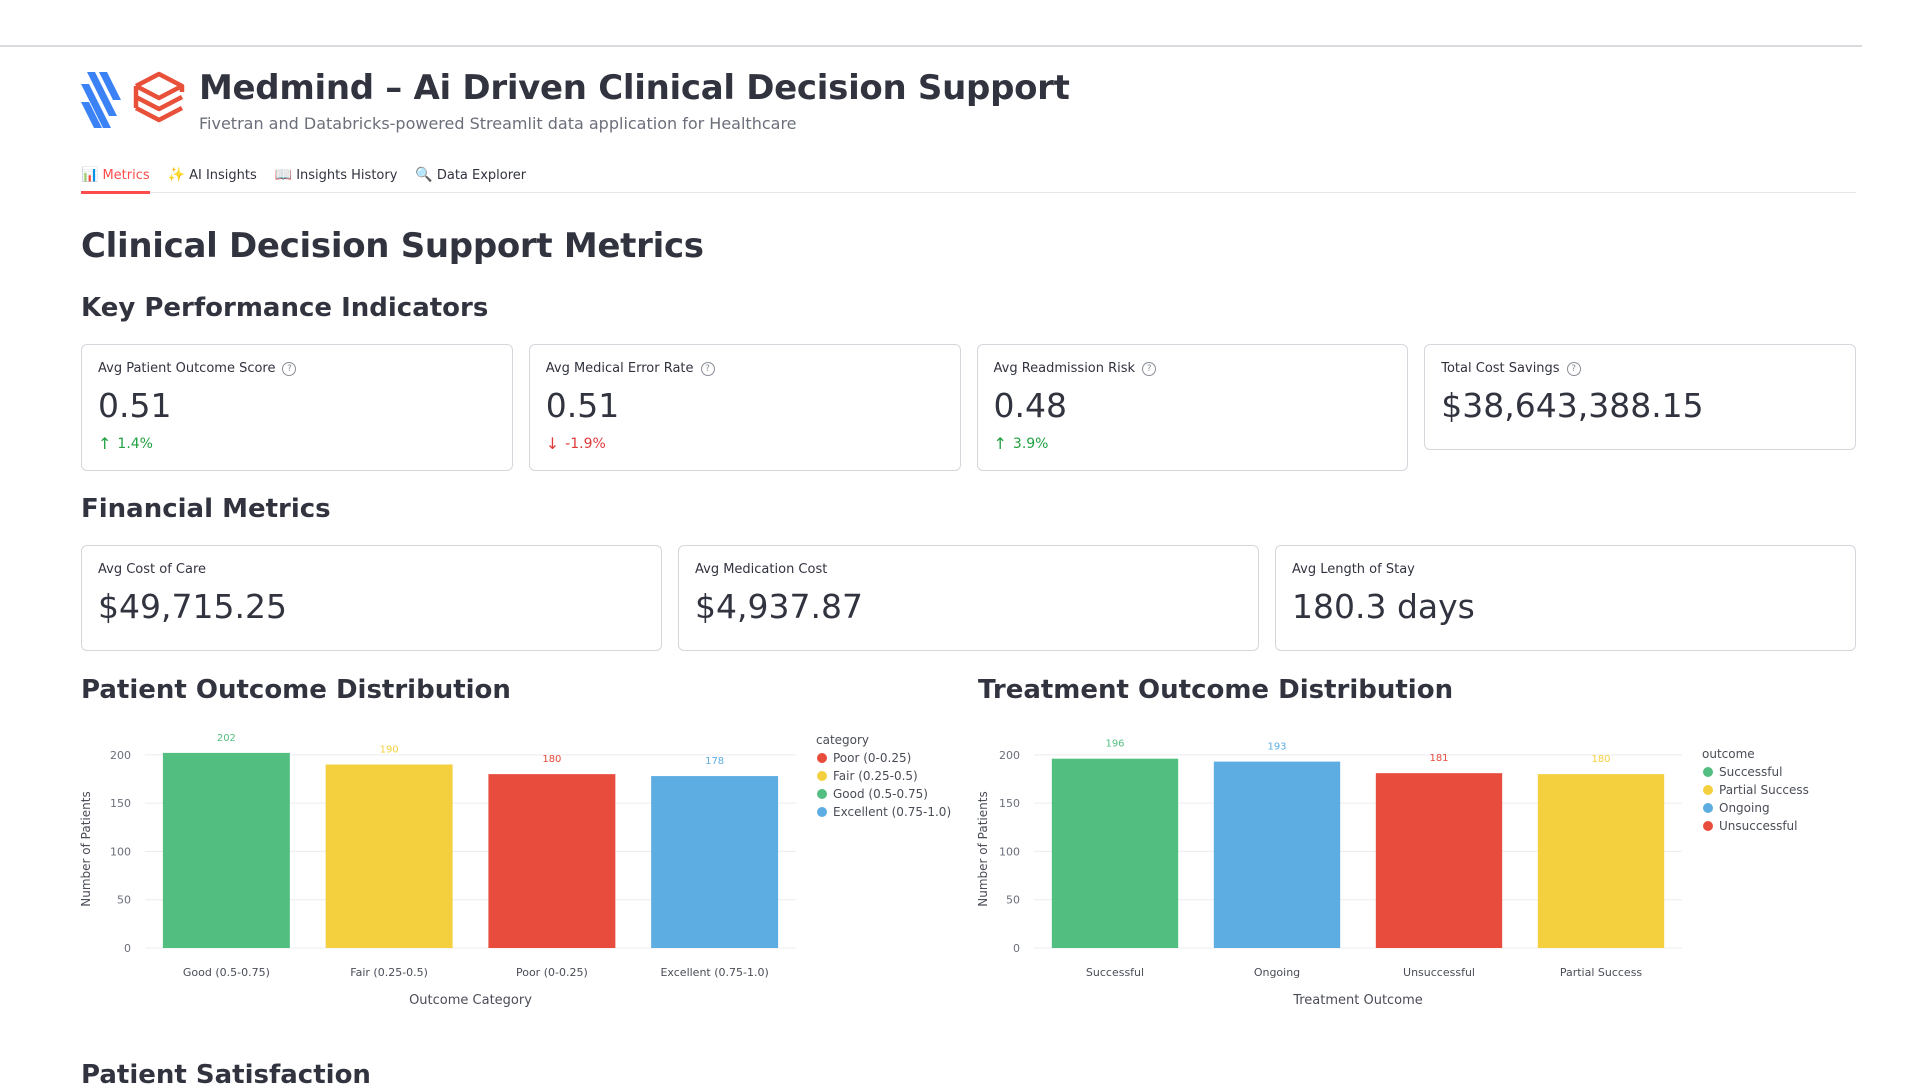 This screenshot has height=1090, width=1920. What do you see at coordinates (187, 368) in the screenshot?
I see `metric-label: Avg Patient Outcome Score` at bounding box center [187, 368].